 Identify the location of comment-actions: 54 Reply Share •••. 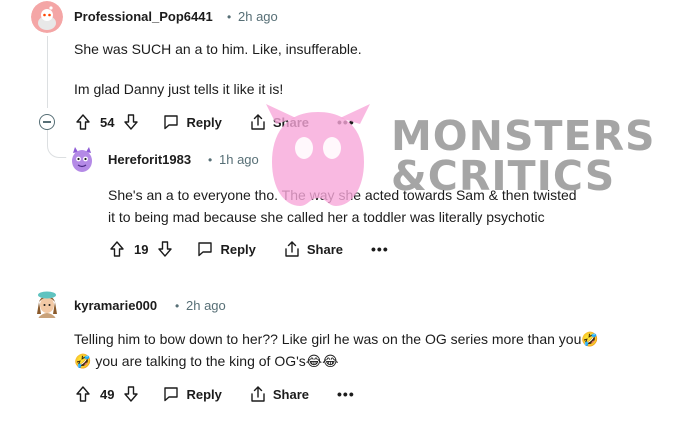
(214, 122).